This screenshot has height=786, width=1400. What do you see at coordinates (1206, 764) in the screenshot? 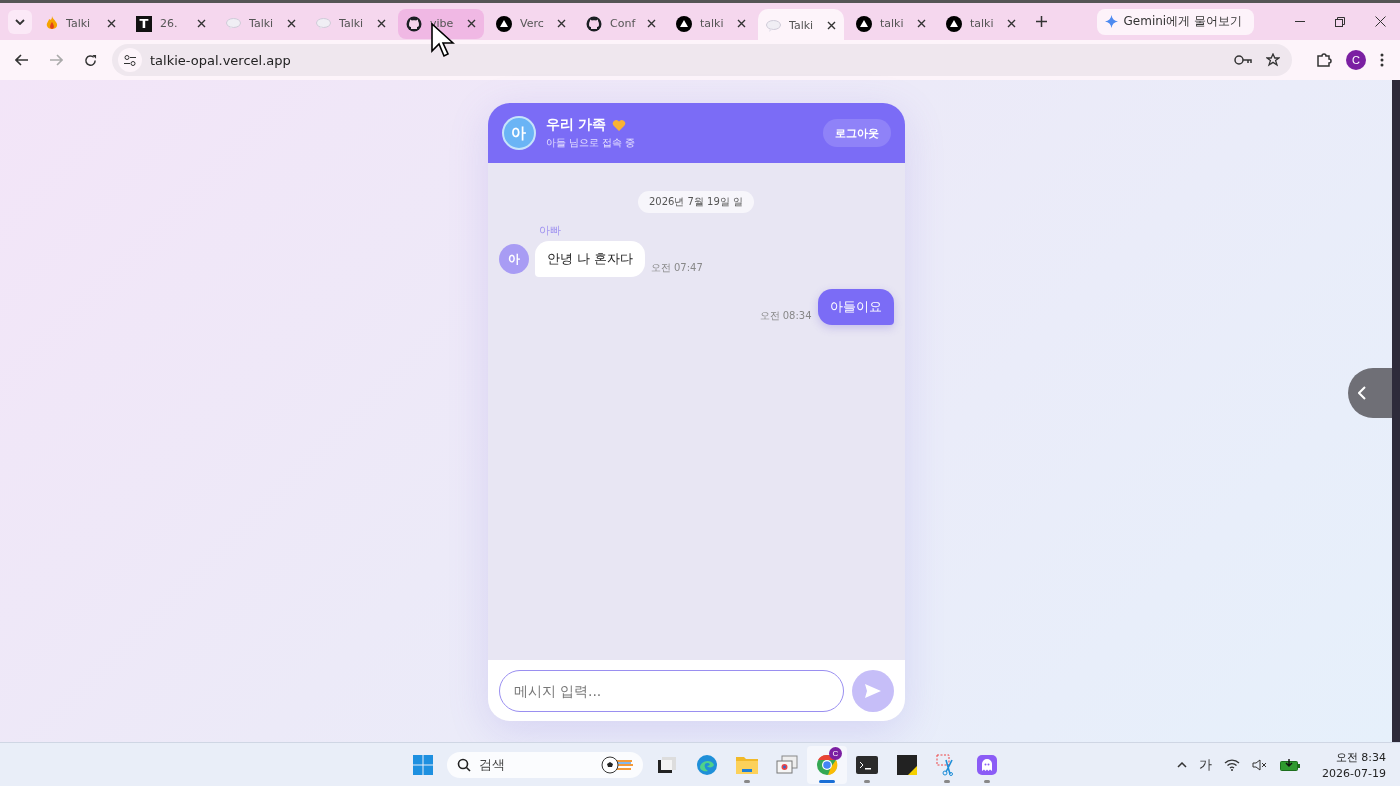
I see `input-method-indicator: 가` at bounding box center [1206, 764].